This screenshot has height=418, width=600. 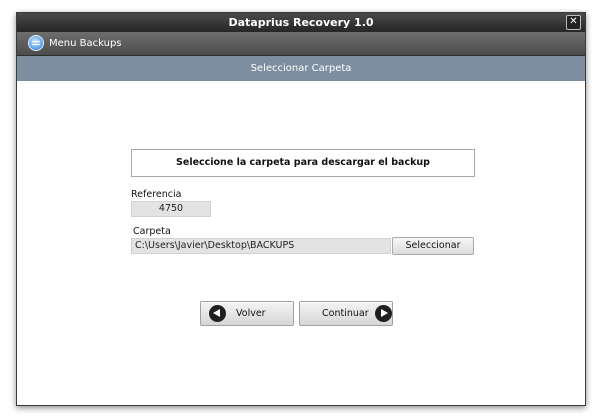 What do you see at coordinates (36, 43) in the screenshot?
I see `database-icon` at bounding box center [36, 43].